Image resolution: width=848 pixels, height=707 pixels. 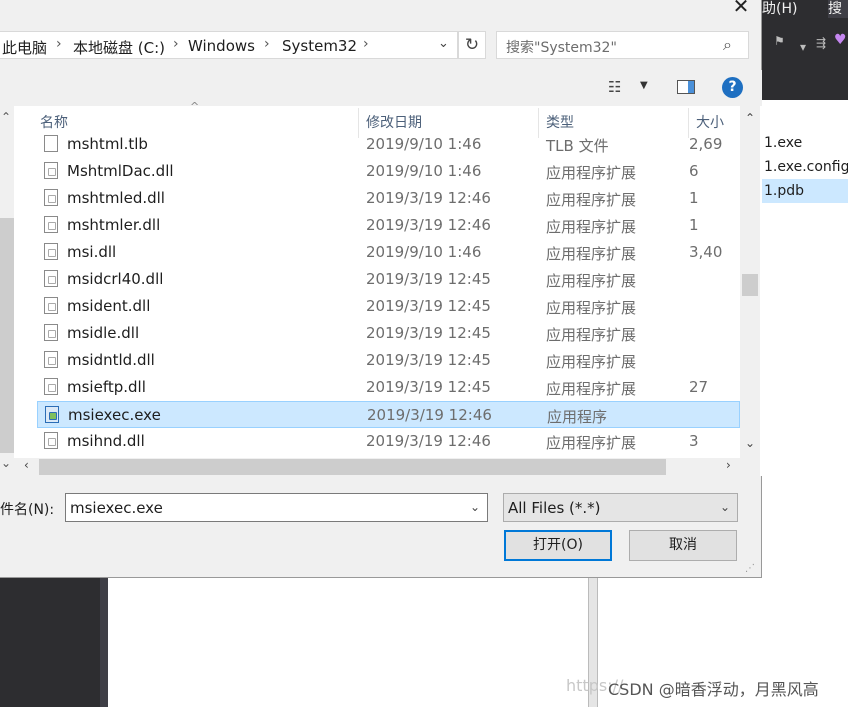 I want to click on nav-scroll-thumb, so click(x=7, y=335).